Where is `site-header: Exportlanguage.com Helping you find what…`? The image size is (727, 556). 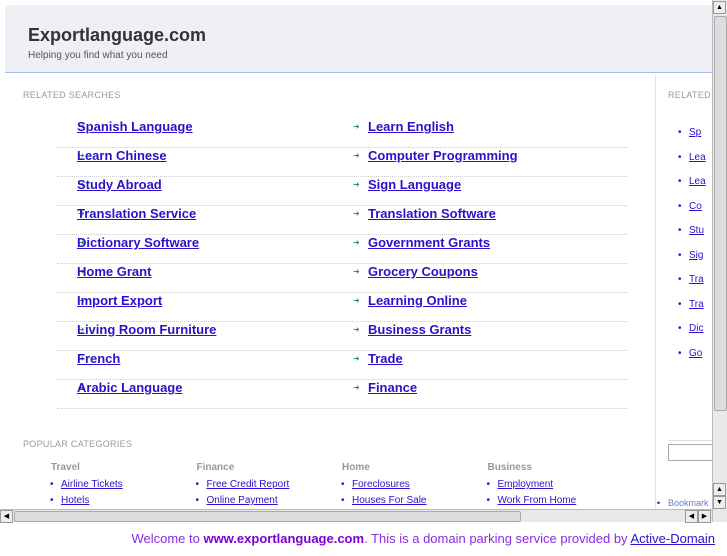 site-header: Exportlanguage.com Helping you find what… is located at coordinates (358, 39).